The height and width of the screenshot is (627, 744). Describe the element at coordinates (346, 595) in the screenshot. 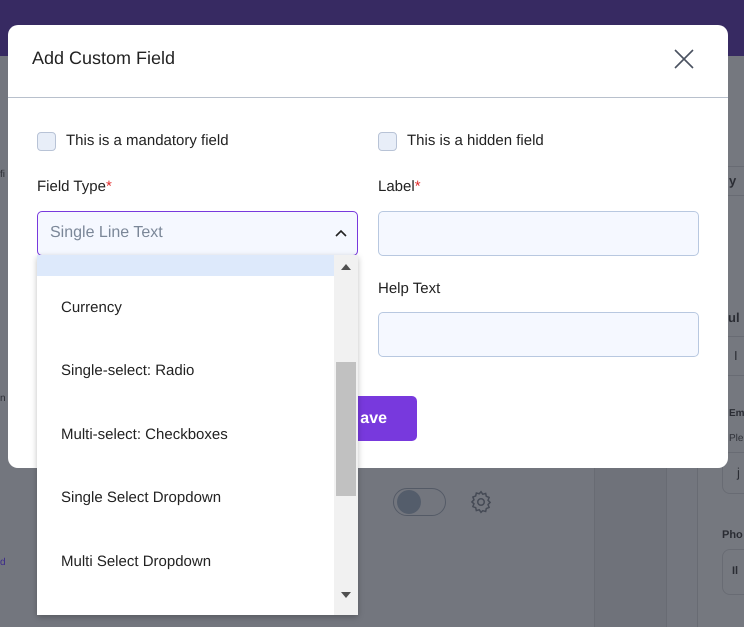

I see `scroll-down-icon` at that location.